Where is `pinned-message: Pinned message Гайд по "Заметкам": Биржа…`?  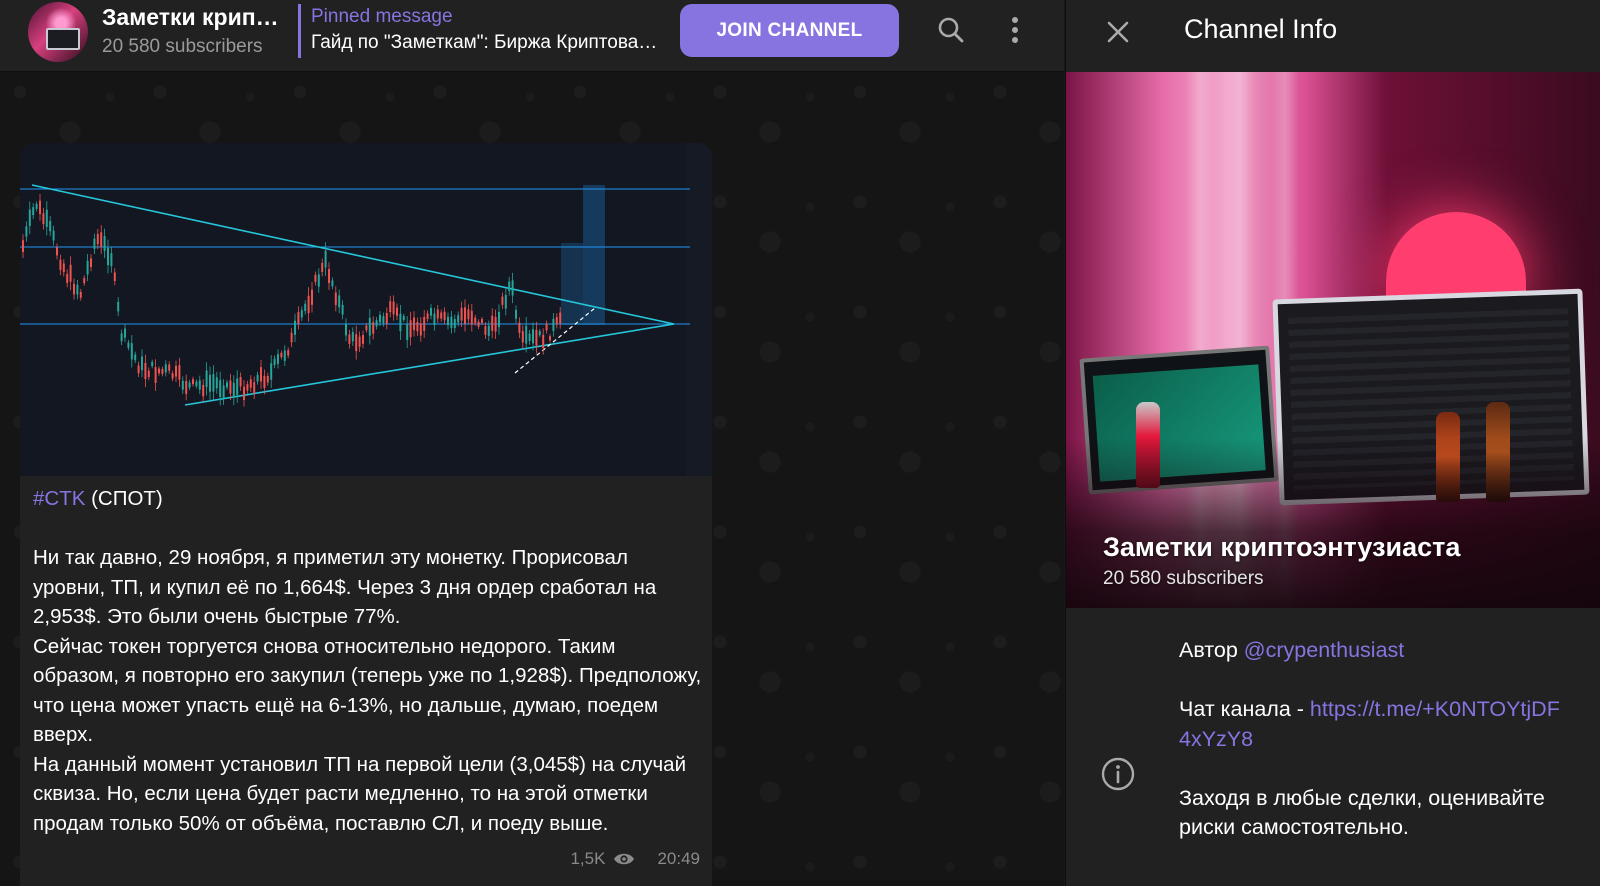 pinned-message: Pinned message Гайд по "Заметкам": Биржа… is located at coordinates (483, 31).